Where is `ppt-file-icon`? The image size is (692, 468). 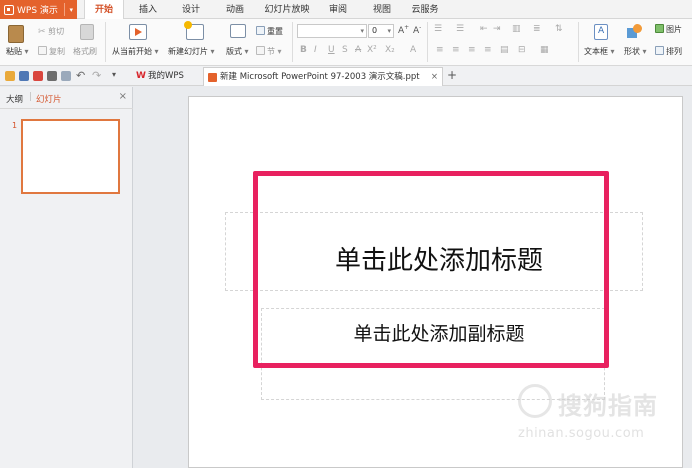 ppt-file-icon is located at coordinates (212, 77).